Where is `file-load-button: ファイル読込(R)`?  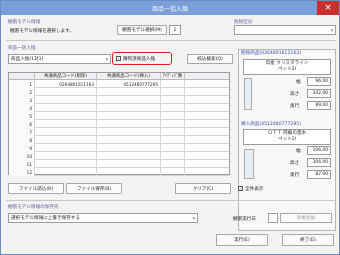 file-load-button: ファイル読込(R) is located at coordinates (36, 188).